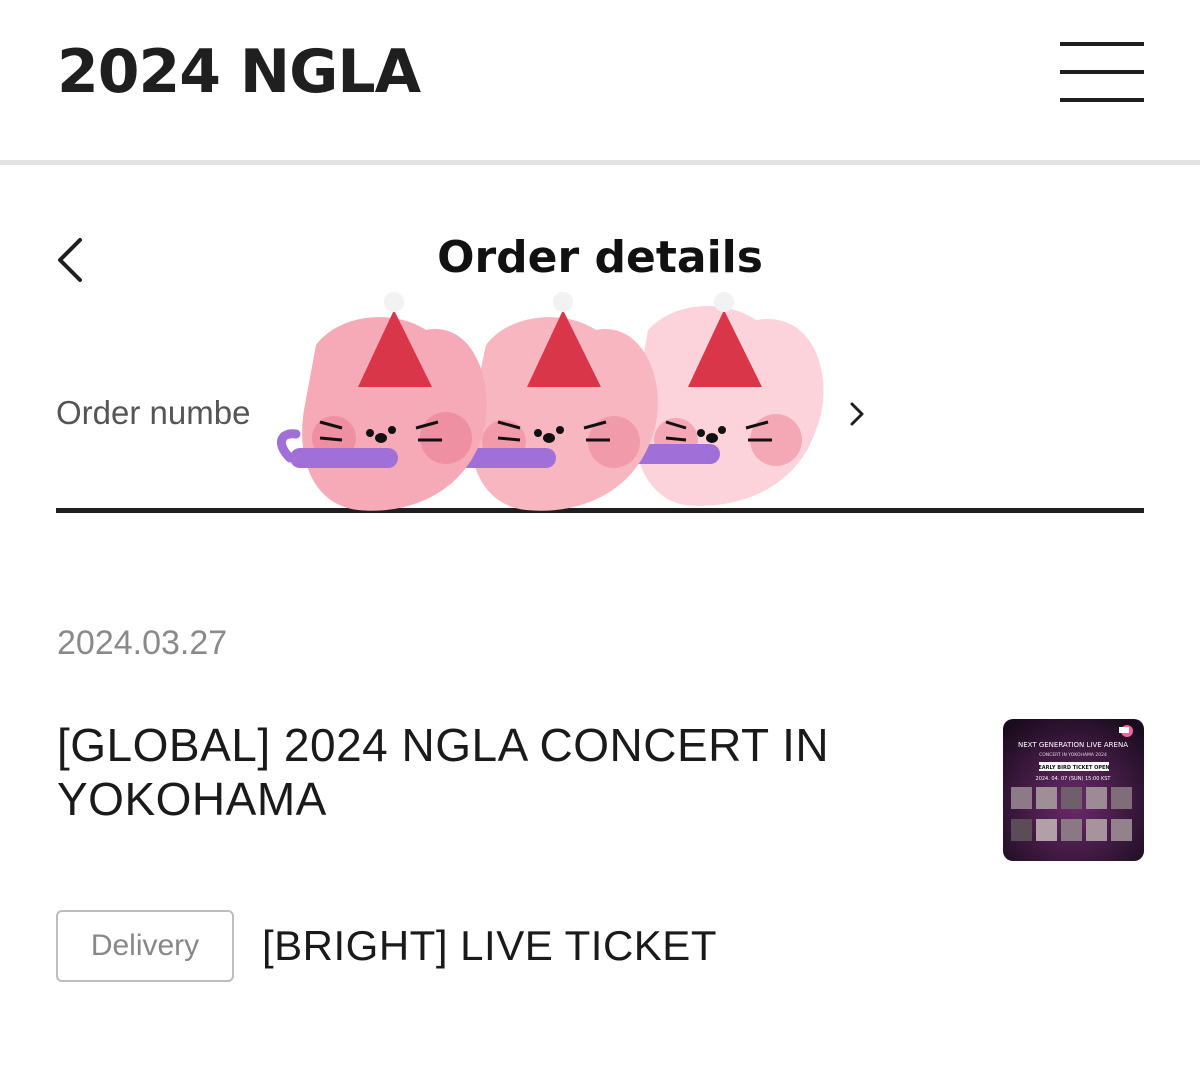 This screenshot has height=1068, width=1200. I want to click on product-title: [GLOBAL] 2024 NGLA CONCERT IN YOKOHAMA, so click(507, 772).